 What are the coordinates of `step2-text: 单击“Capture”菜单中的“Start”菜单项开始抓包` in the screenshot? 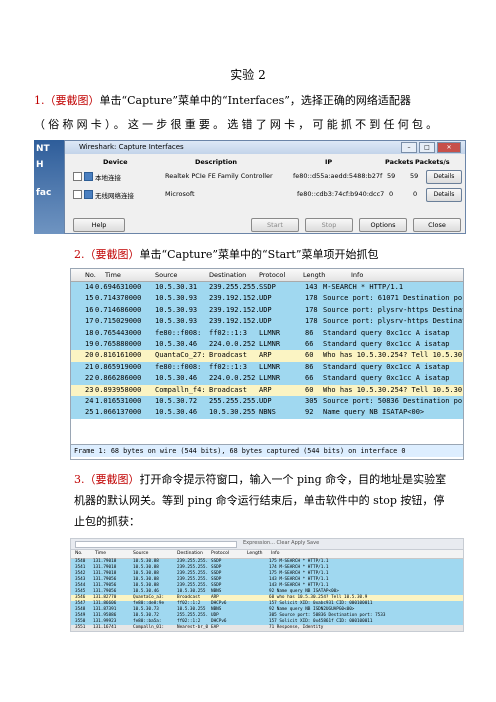 It's located at (259, 254).